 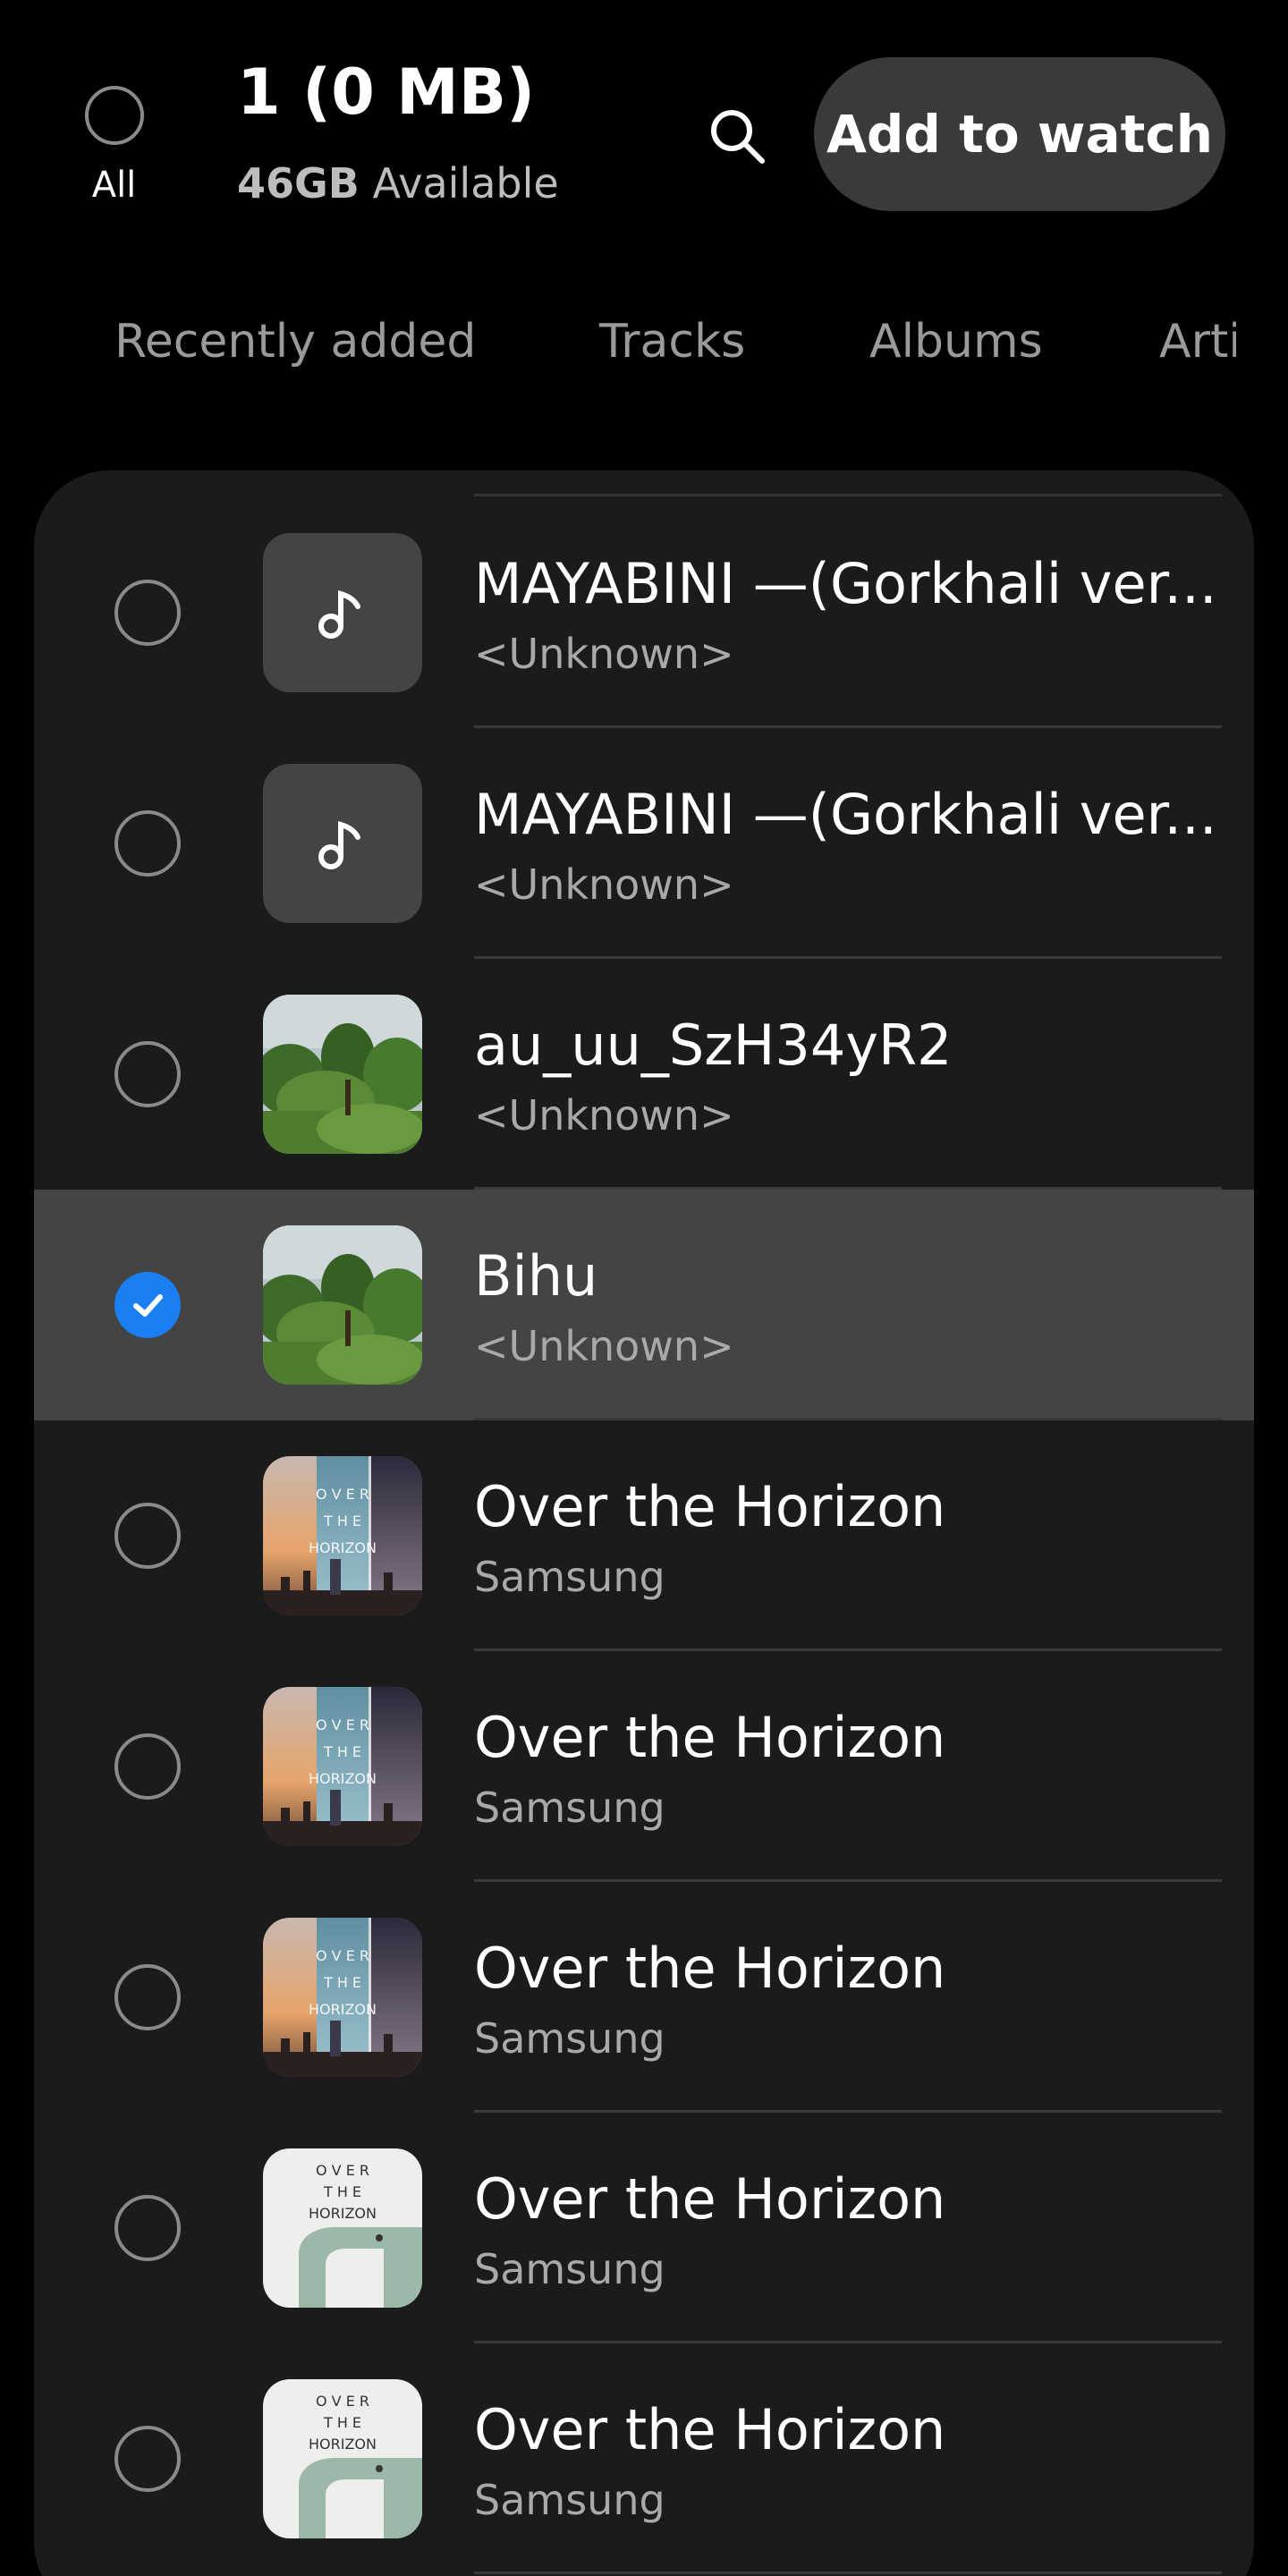 What do you see at coordinates (848, 495) in the screenshot?
I see `list-divider` at bounding box center [848, 495].